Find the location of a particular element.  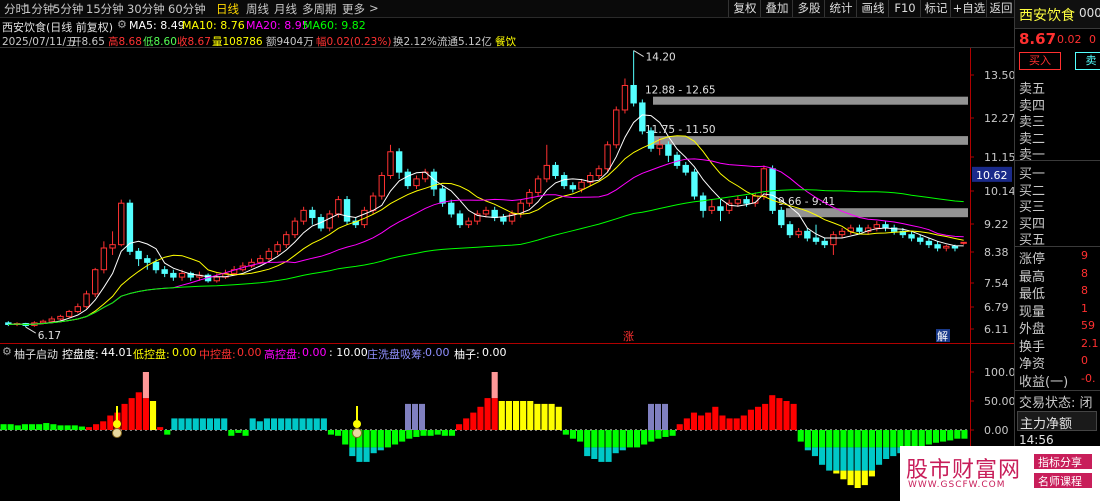

low-price-label: 6.17 is located at coordinates (49, 336).